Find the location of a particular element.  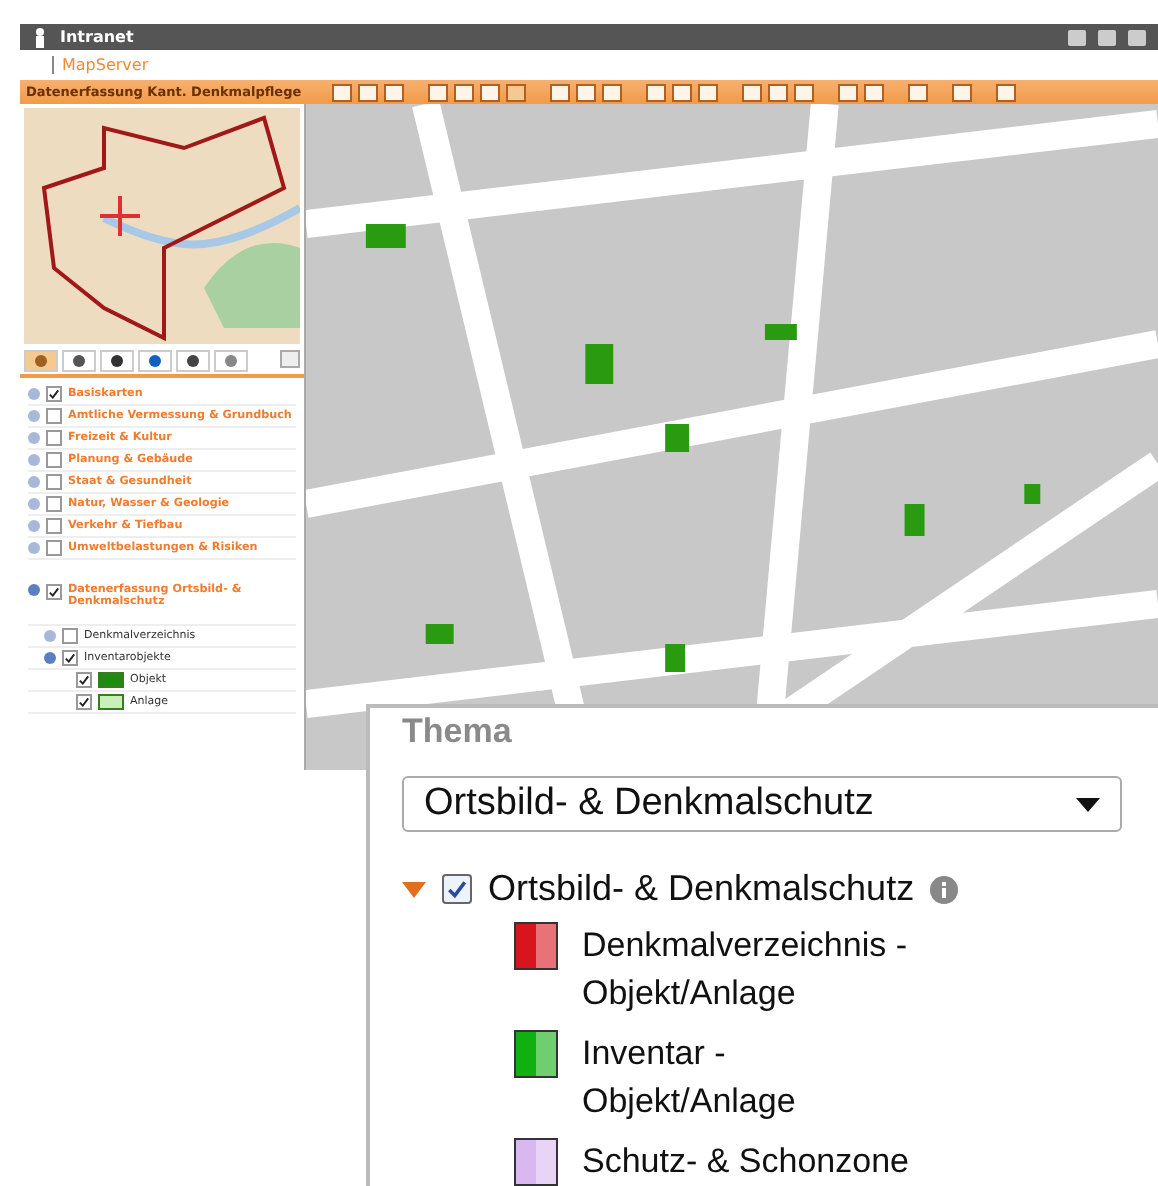

expand-caret-icon is located at coordinates (414, 889).